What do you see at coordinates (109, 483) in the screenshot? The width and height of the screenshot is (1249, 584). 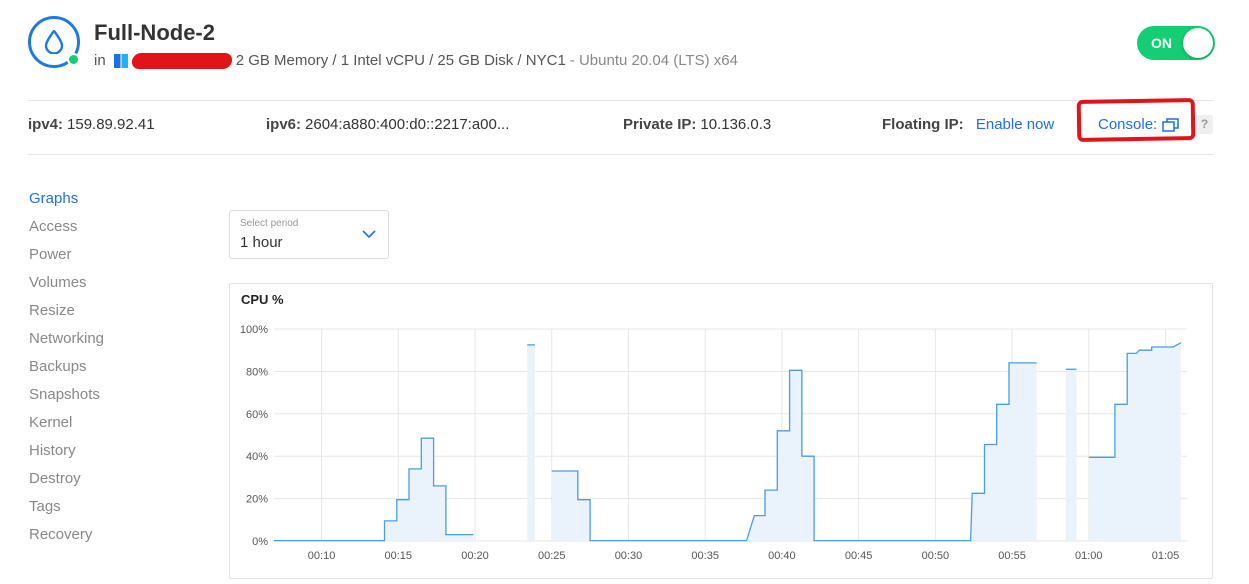 I see `nav-item-destroy: Destroy` at bounding box center [109, 483].